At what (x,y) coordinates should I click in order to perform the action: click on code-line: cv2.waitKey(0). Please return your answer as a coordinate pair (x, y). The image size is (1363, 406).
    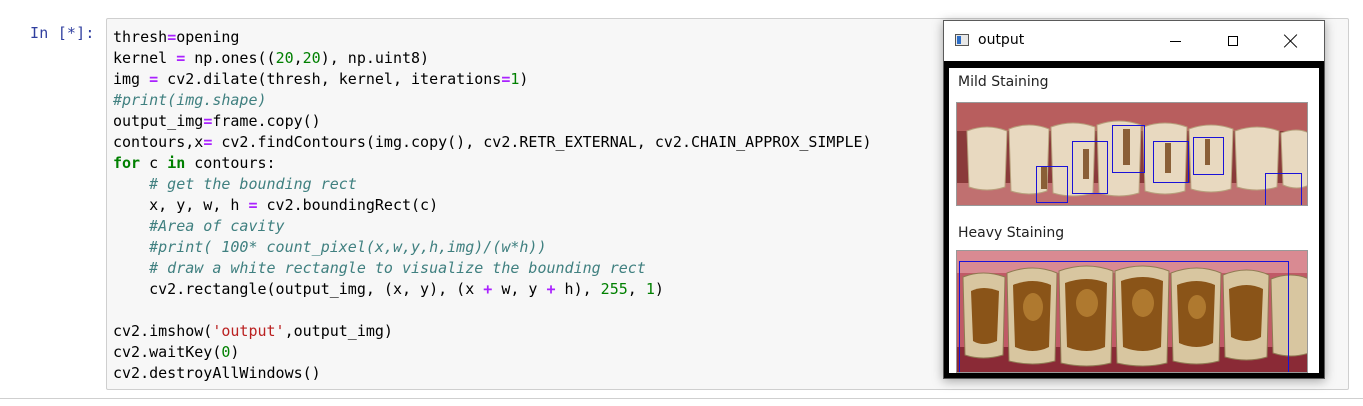
    Looking at the image, I should click on (176, 352).